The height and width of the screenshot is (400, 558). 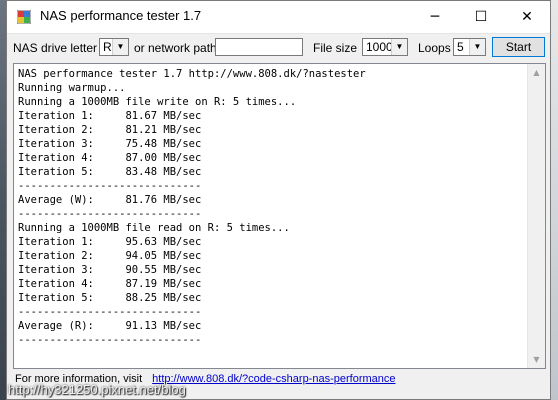 I want to click on network-path-input, so click(x=259, y=47).